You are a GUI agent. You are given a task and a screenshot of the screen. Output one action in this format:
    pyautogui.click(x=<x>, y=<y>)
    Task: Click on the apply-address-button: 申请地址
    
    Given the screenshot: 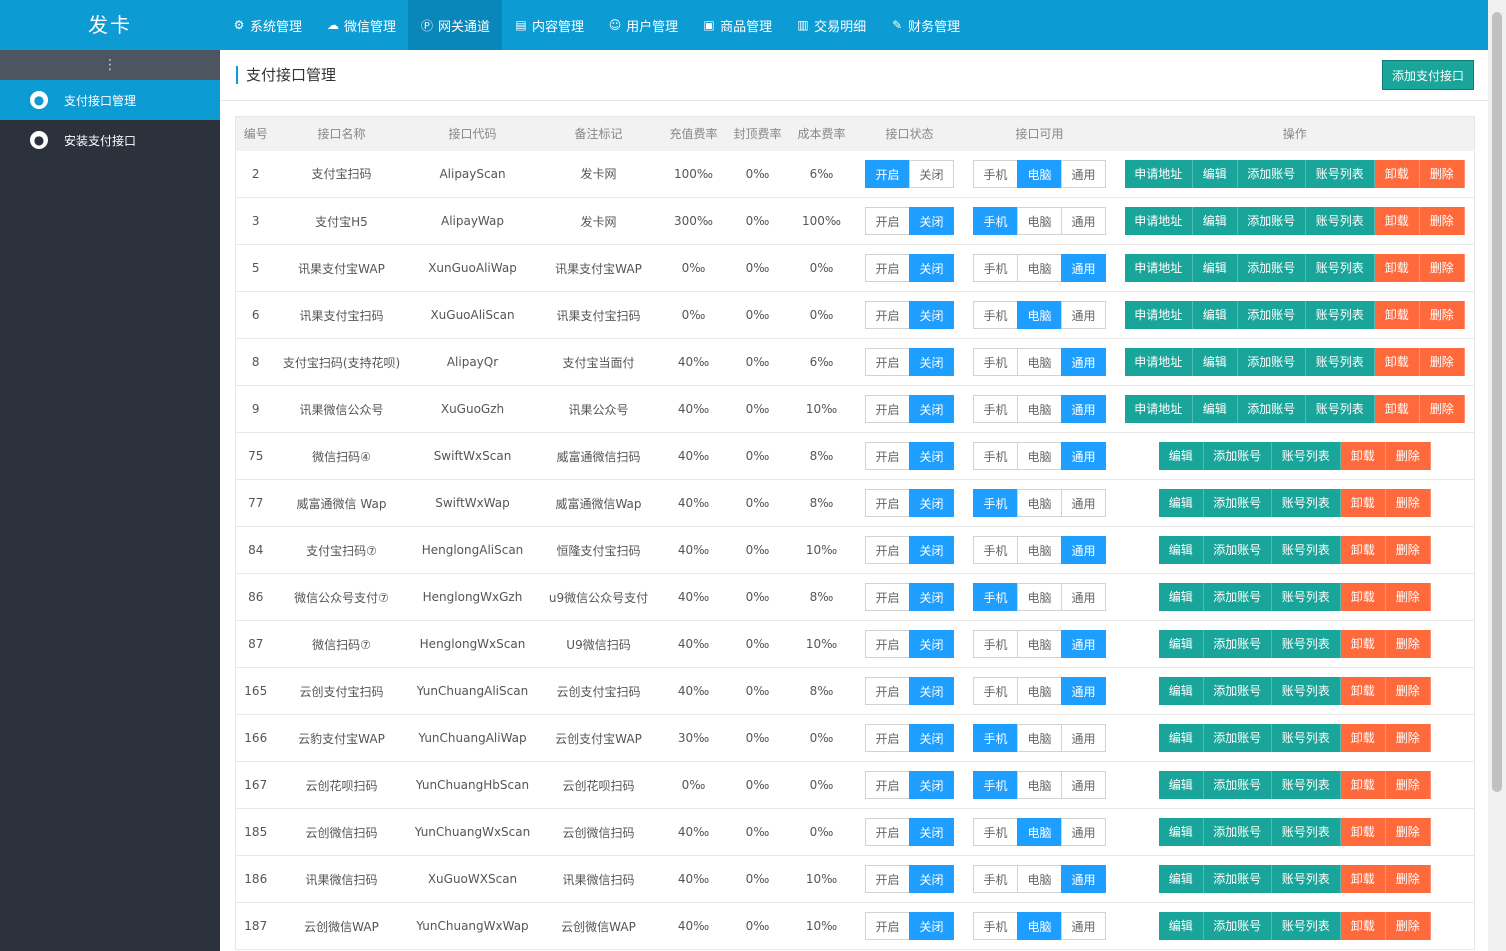 What is the action you would take?
    pyautogui.click(x=1158, y=409)
    